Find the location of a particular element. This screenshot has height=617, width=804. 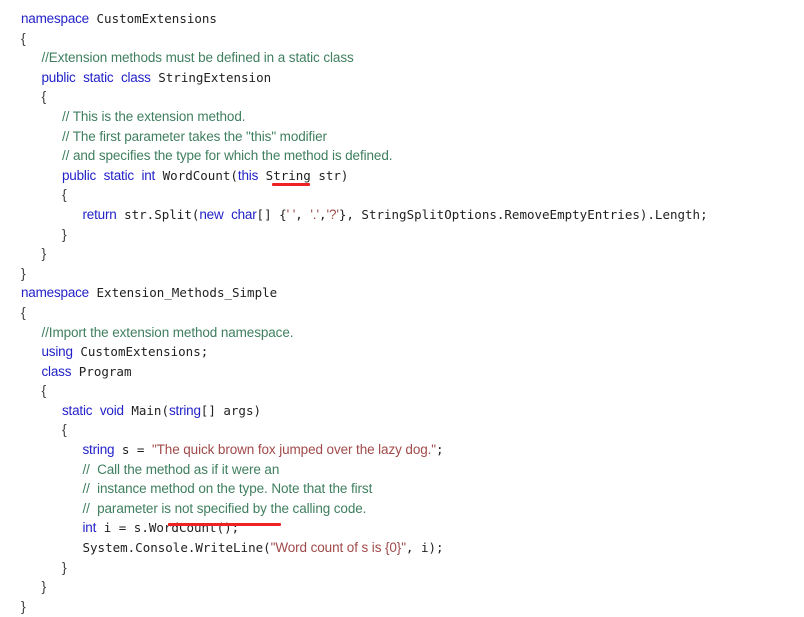

code-line: class Program is located at coordinates (402, 372).